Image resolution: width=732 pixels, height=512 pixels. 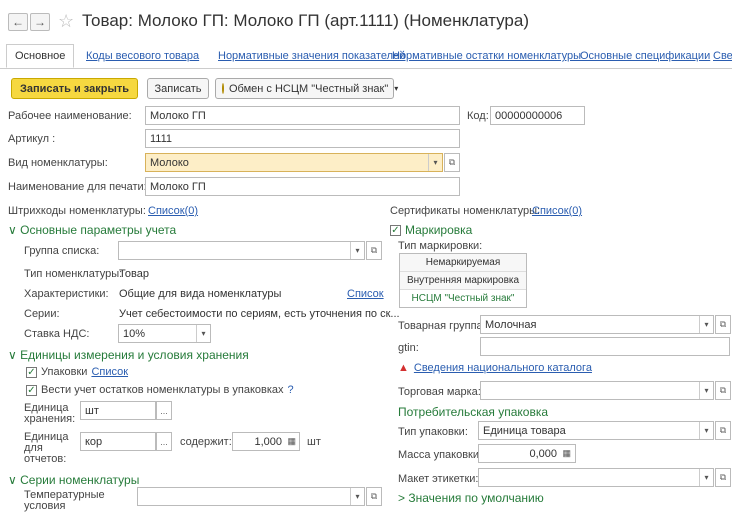 I want to click on accounting-section-header: ∨ Основные параметры учета, so click(x=92, y=230).